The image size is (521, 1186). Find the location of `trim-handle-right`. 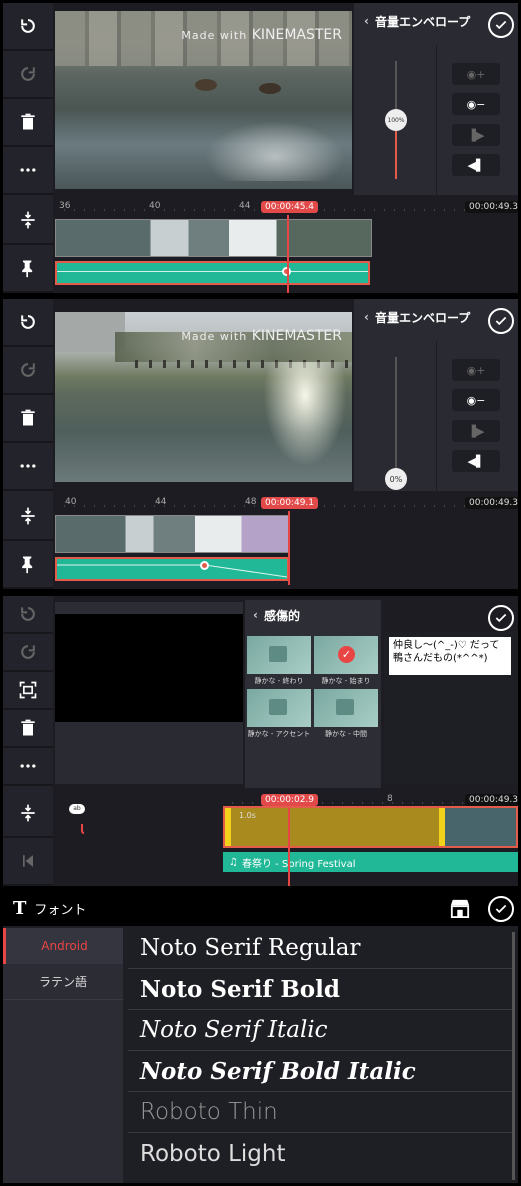

trim-handle-right is located at coordinates (442, 827).